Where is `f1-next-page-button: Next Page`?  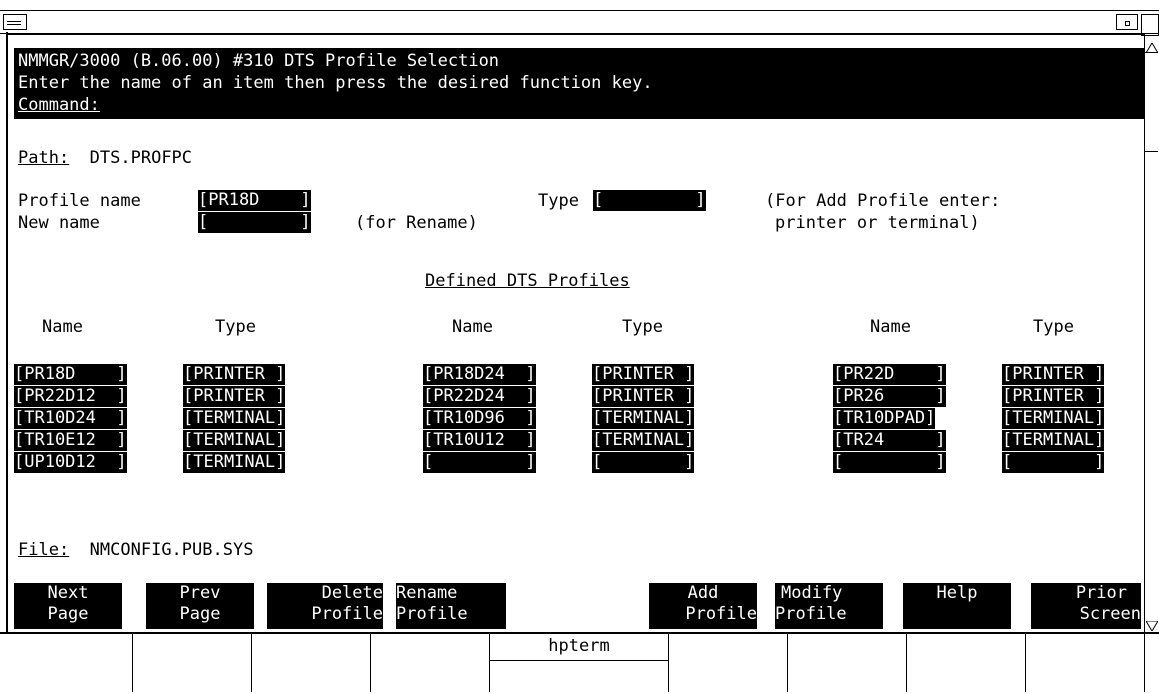 f1-next-page-button: Next Page is located at coordinates (68, 606).